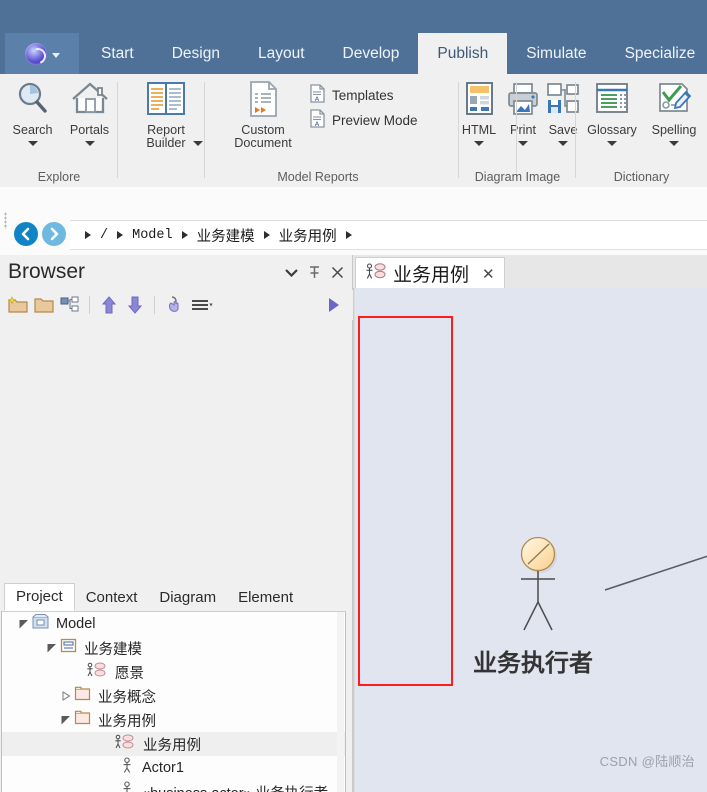  What do you see at coordinates (291, 272) in the screenshot?
I see `panel-menu-button` at bounding box center [291, 272].